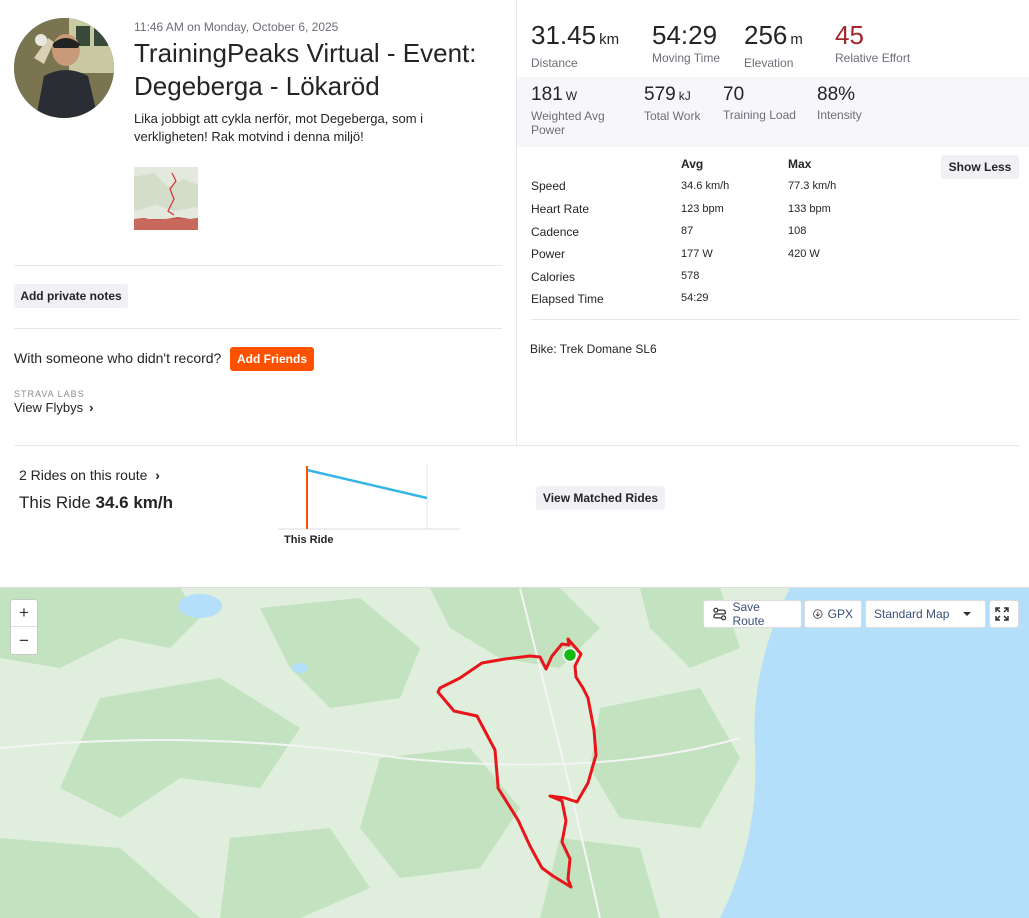 Image resolution: width=1029 pixels, height=918 pixels. What do you see at coordinates (554, 63) in the screenshot?
I see `stat-label: Distance` at bounding box center [554, 63].